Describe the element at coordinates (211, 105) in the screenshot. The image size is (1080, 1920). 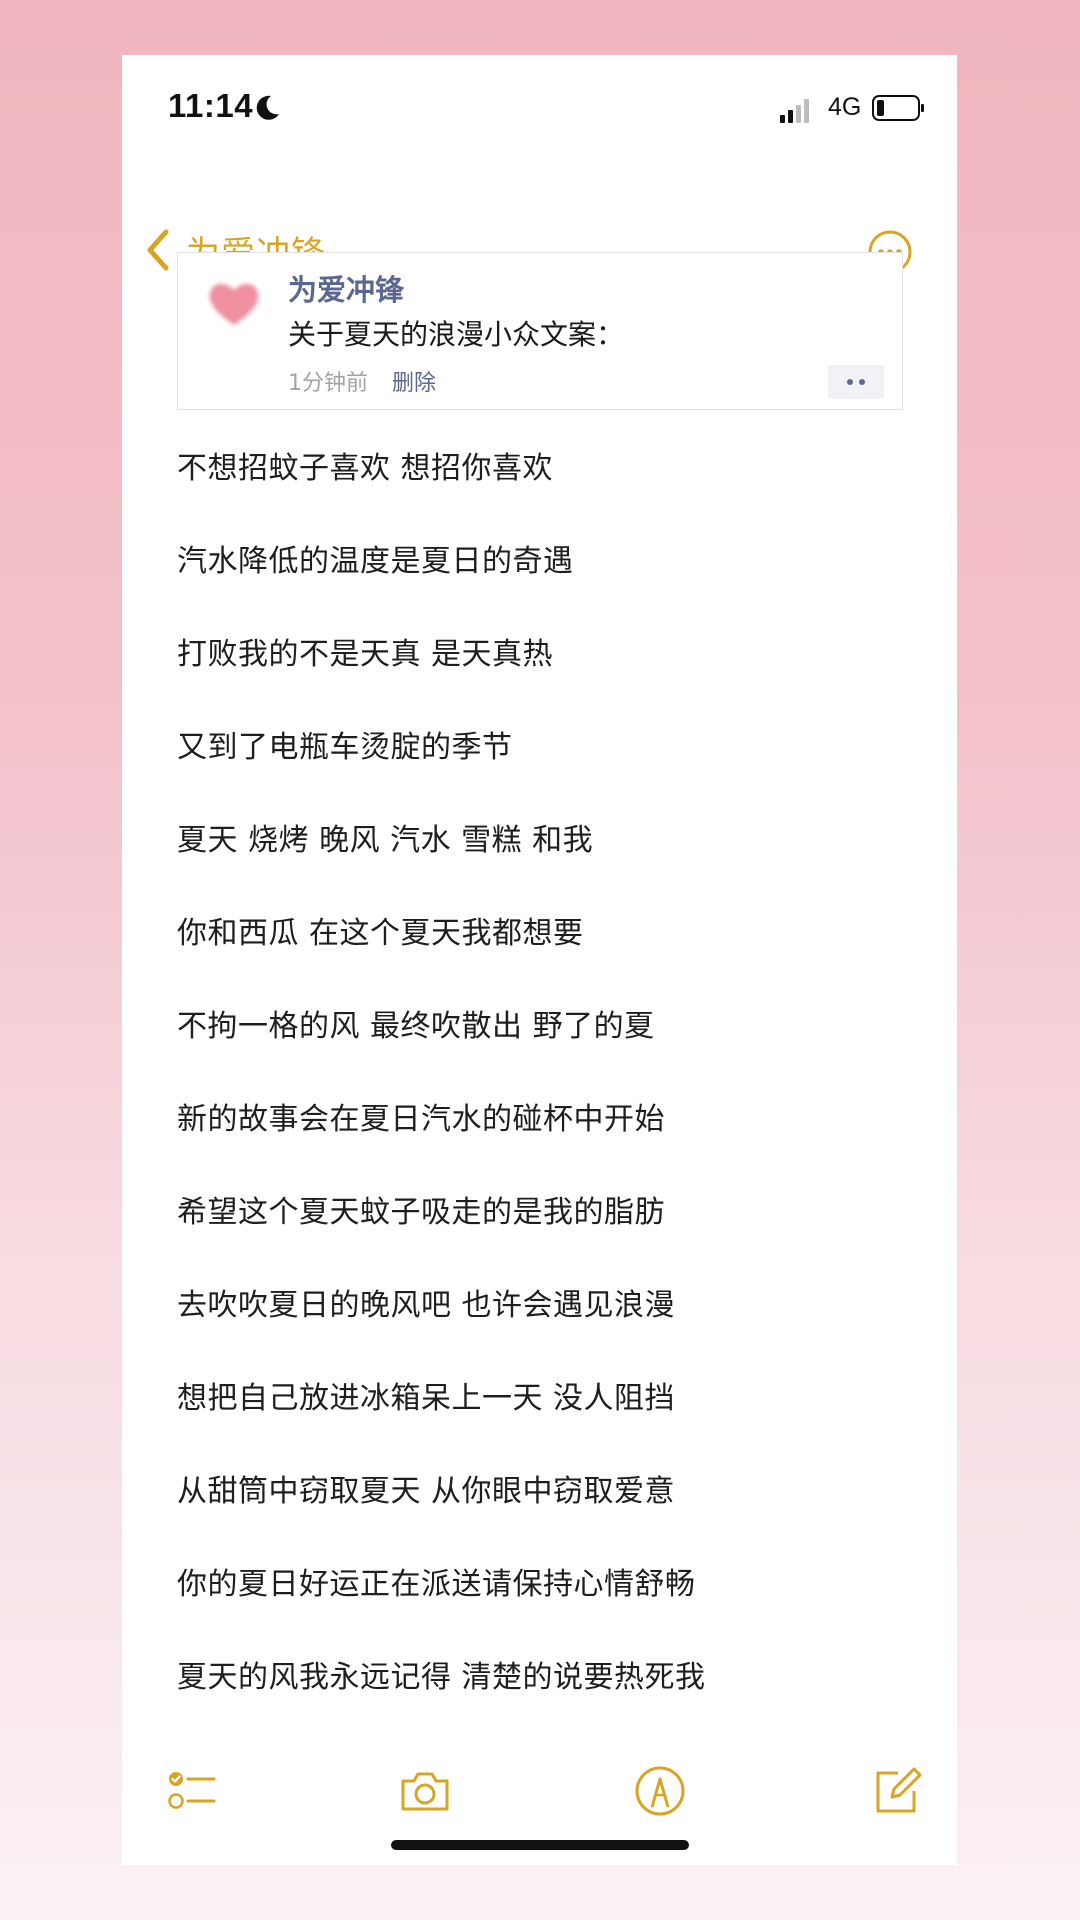
I see `status-time: 11:14` at that location.